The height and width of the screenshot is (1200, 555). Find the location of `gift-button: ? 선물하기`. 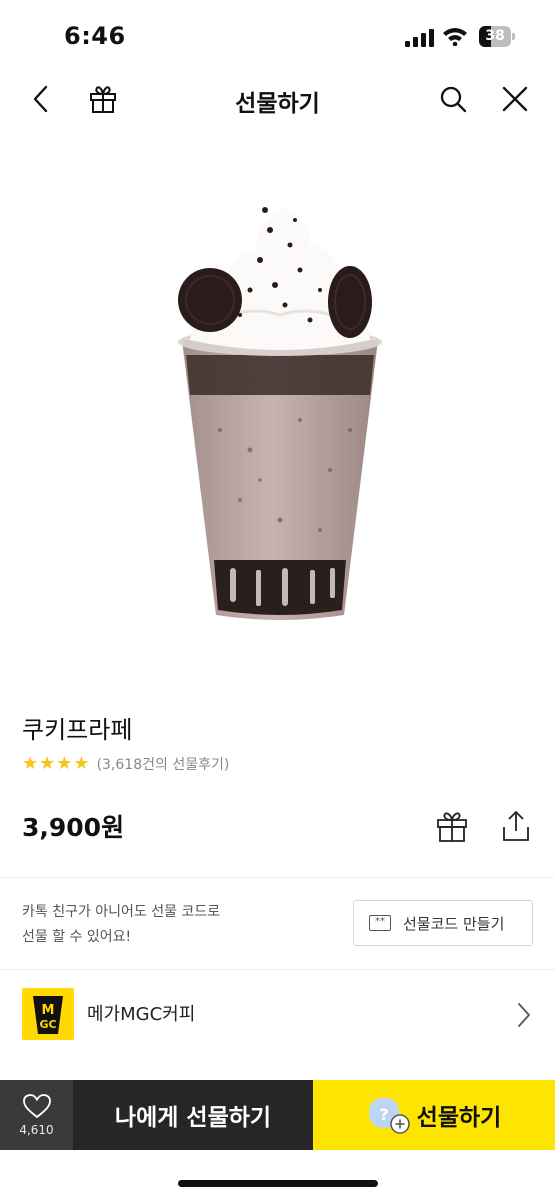

gift-button: ? 선물하기 is located at coordinates (434, 1115).